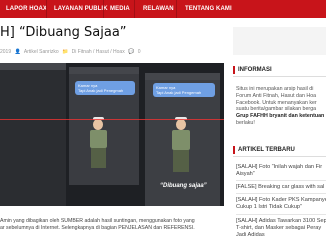 This screenshot has height=245, width=326. Describe the element at coordinates (33, 134) in the screenshot. I see `screenshot-panel-left` at that location.